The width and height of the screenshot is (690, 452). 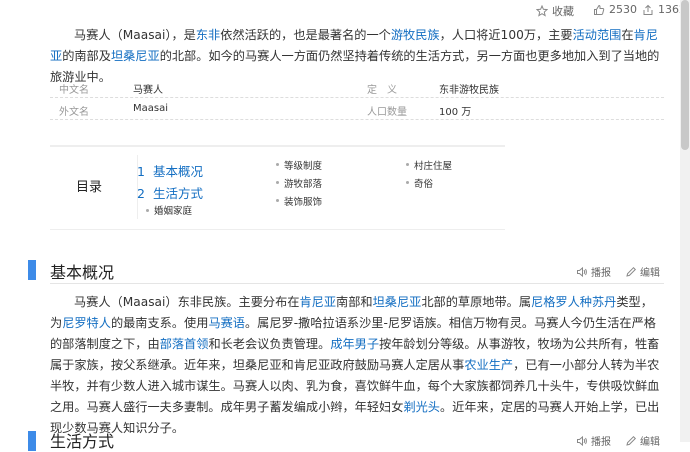 What do you see at coordinates (685, 221) in the screenshot?
I see `scrollbar` at bounding box center [685, 221].